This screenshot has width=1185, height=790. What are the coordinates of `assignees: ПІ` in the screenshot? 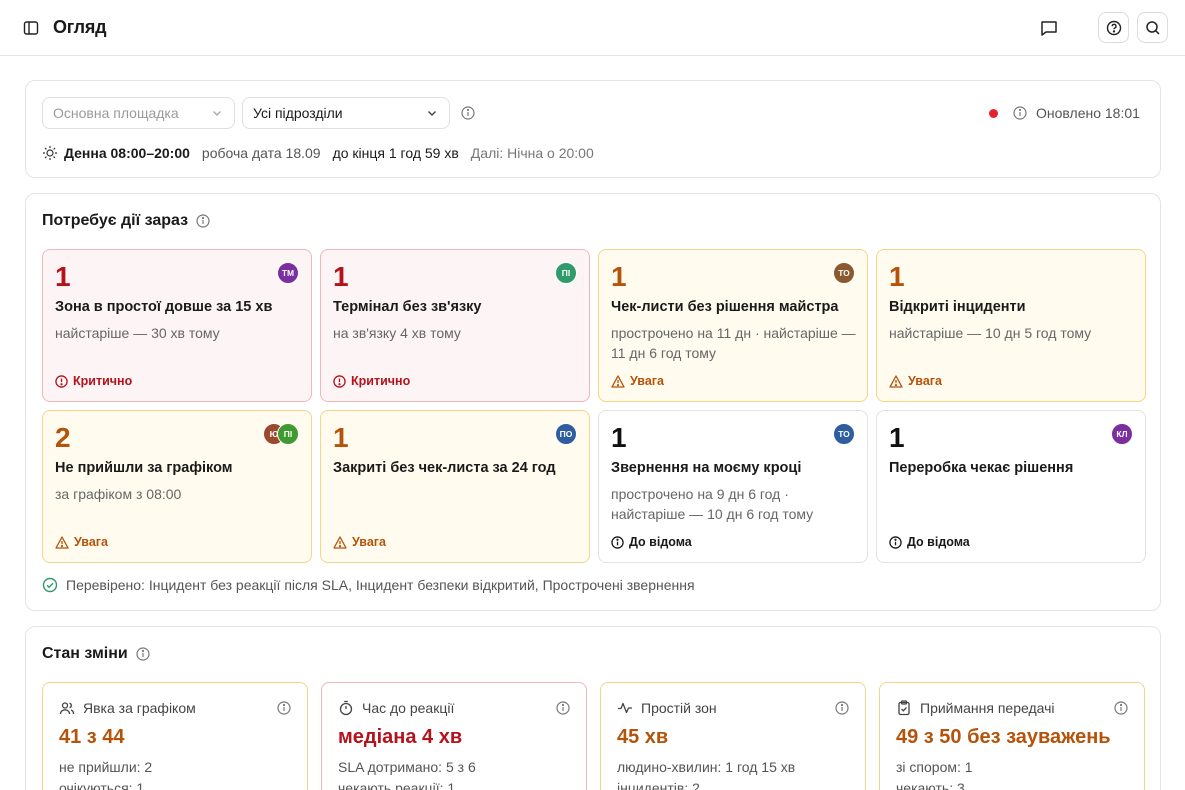 It's located at (566, 273).